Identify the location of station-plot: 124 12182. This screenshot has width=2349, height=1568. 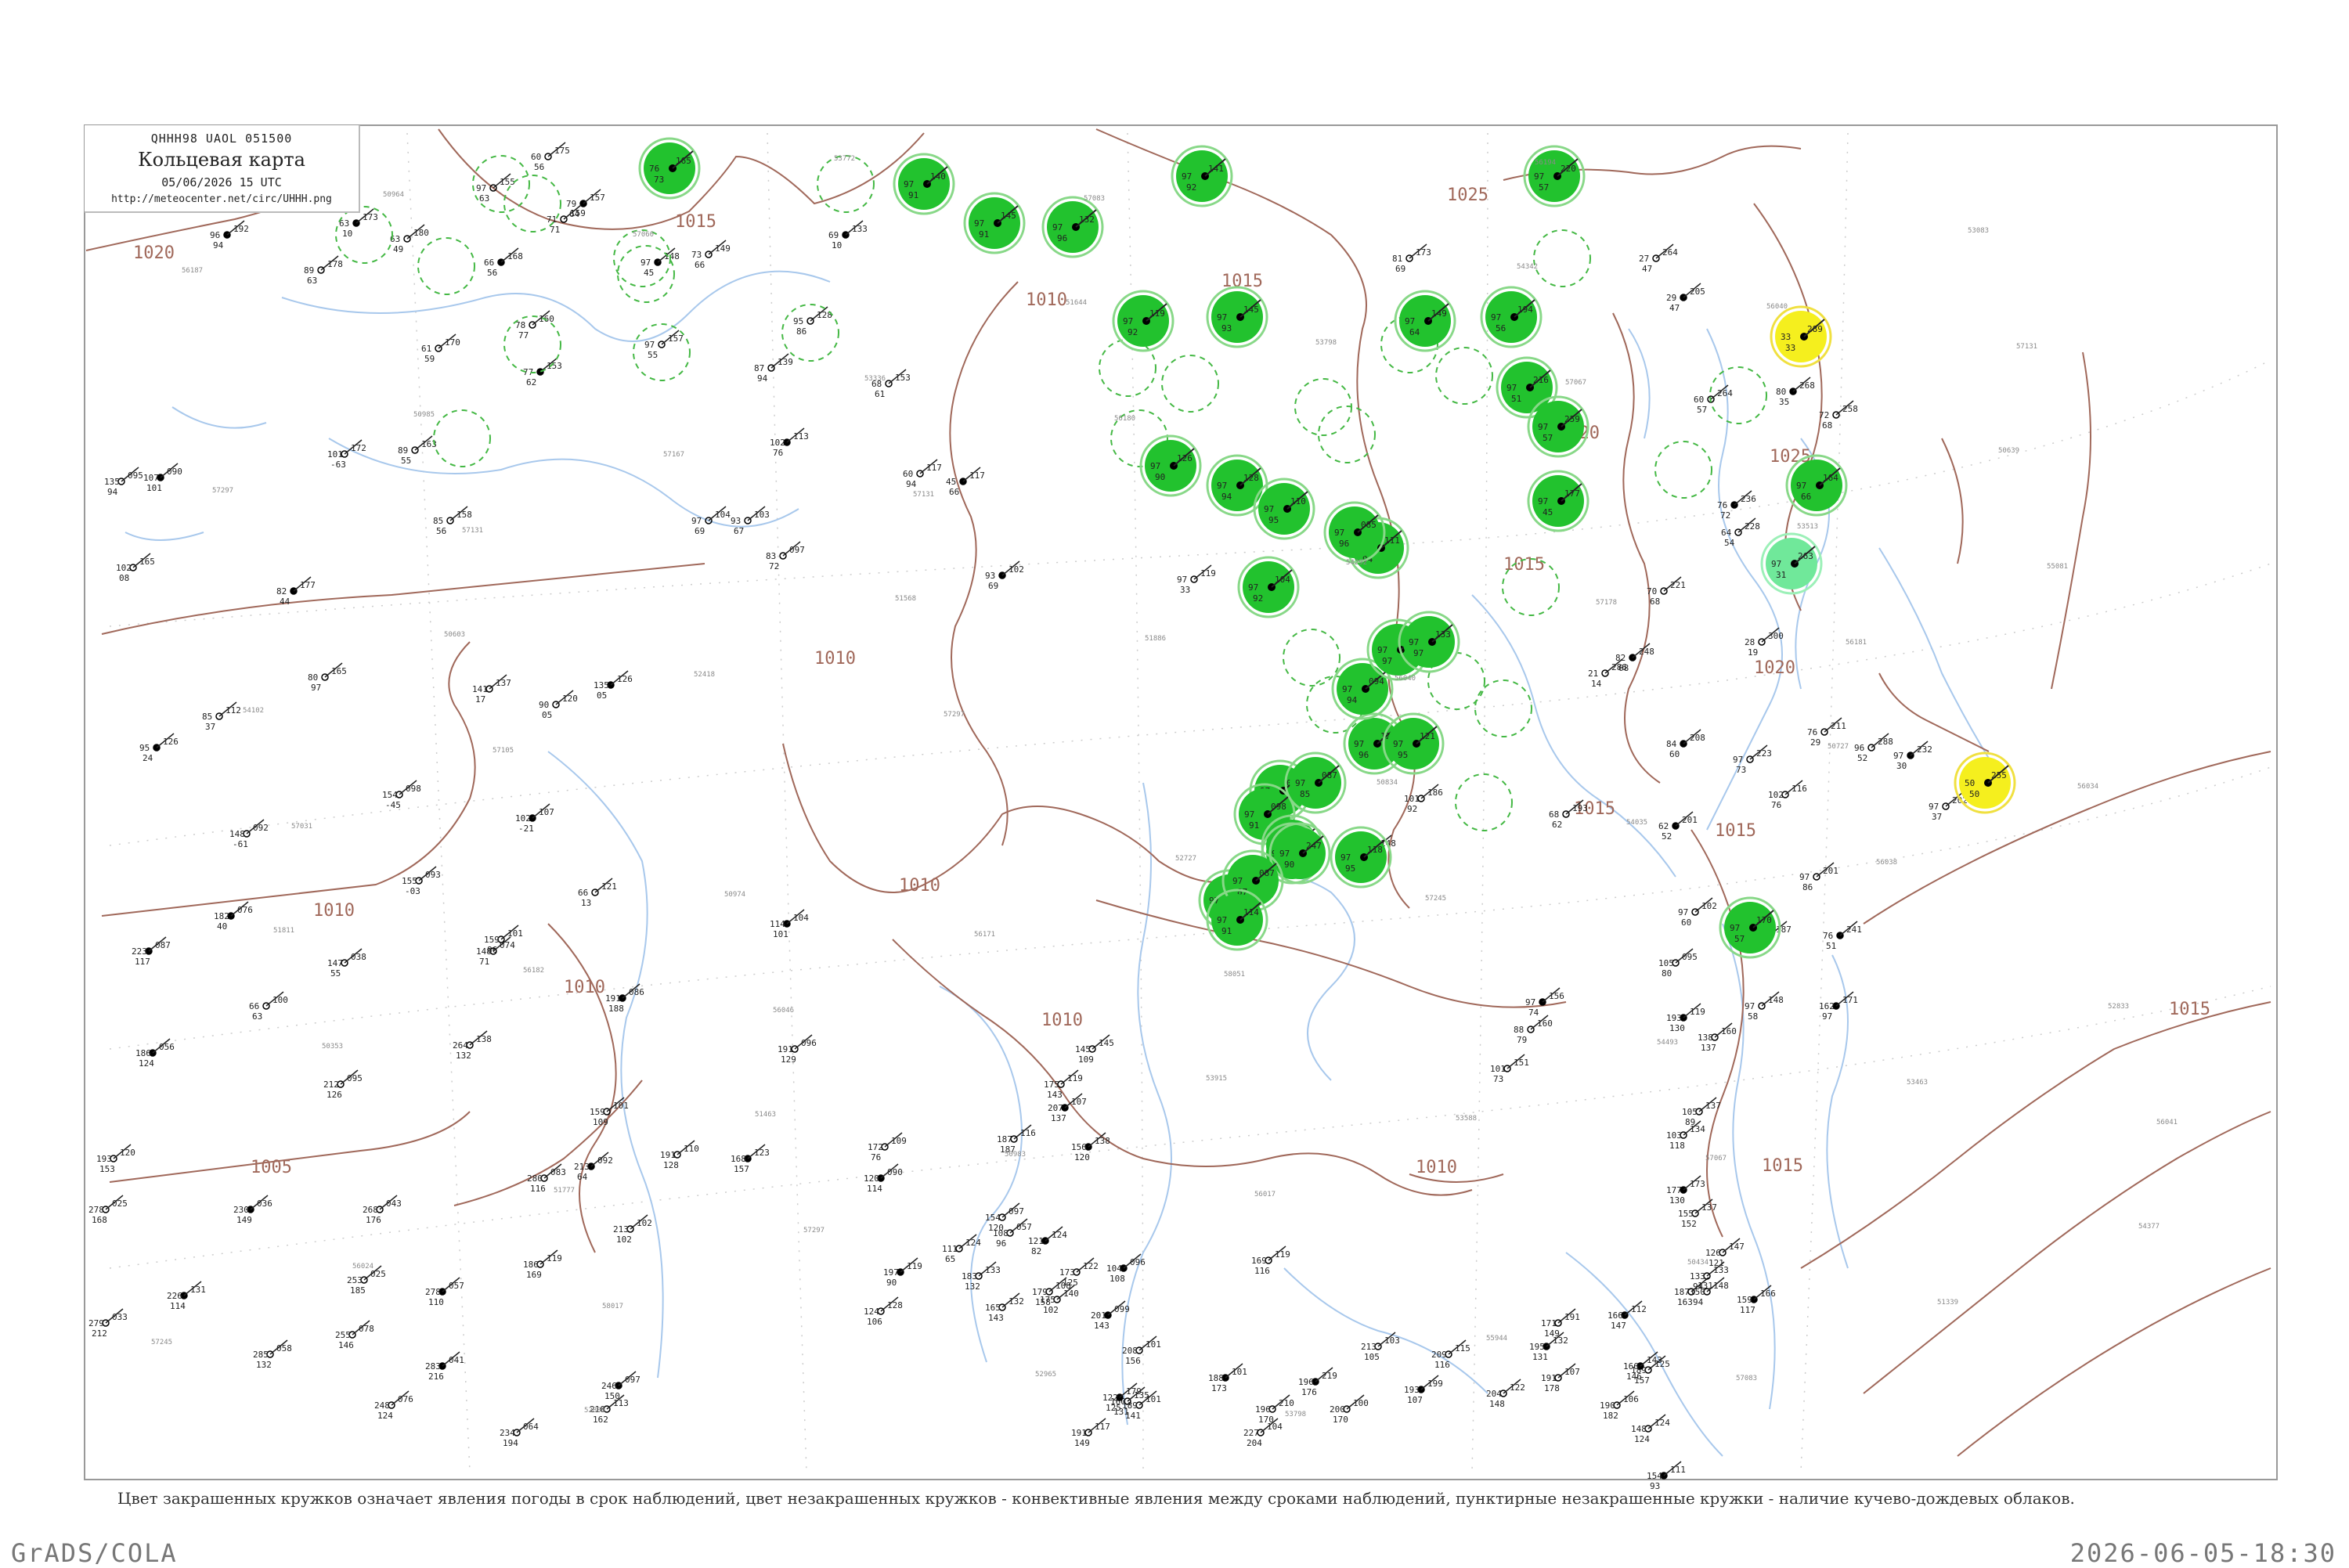
(1047, 1241).